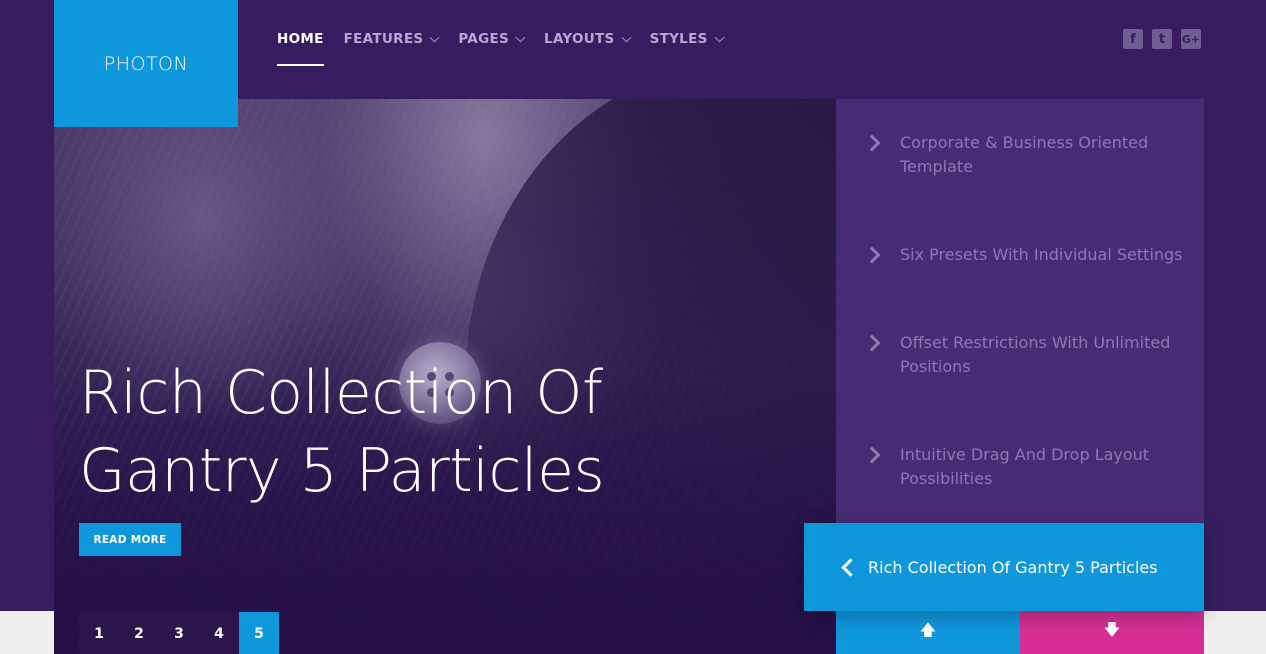  I want to click on nav-item-pages: PAGES, so click(492, 39).